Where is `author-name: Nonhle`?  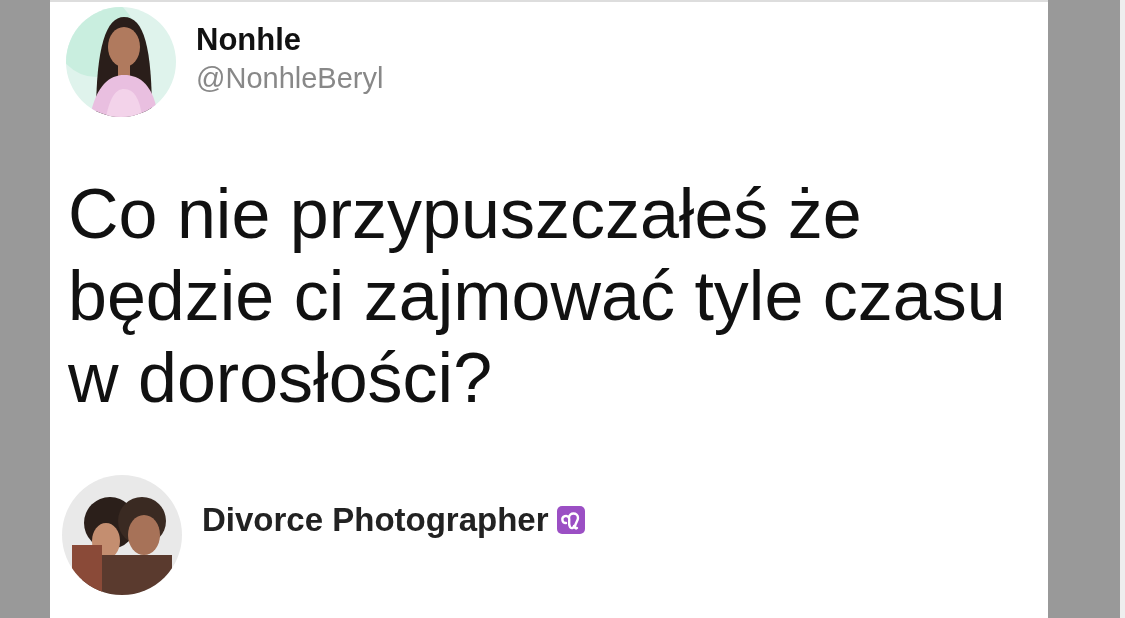
author-name: Nonhle is located at coordinates (290, 39).